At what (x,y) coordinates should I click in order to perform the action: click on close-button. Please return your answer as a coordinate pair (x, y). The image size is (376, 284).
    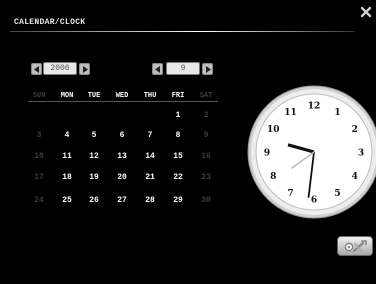
    Looking at the image, I should click on (366, 12).